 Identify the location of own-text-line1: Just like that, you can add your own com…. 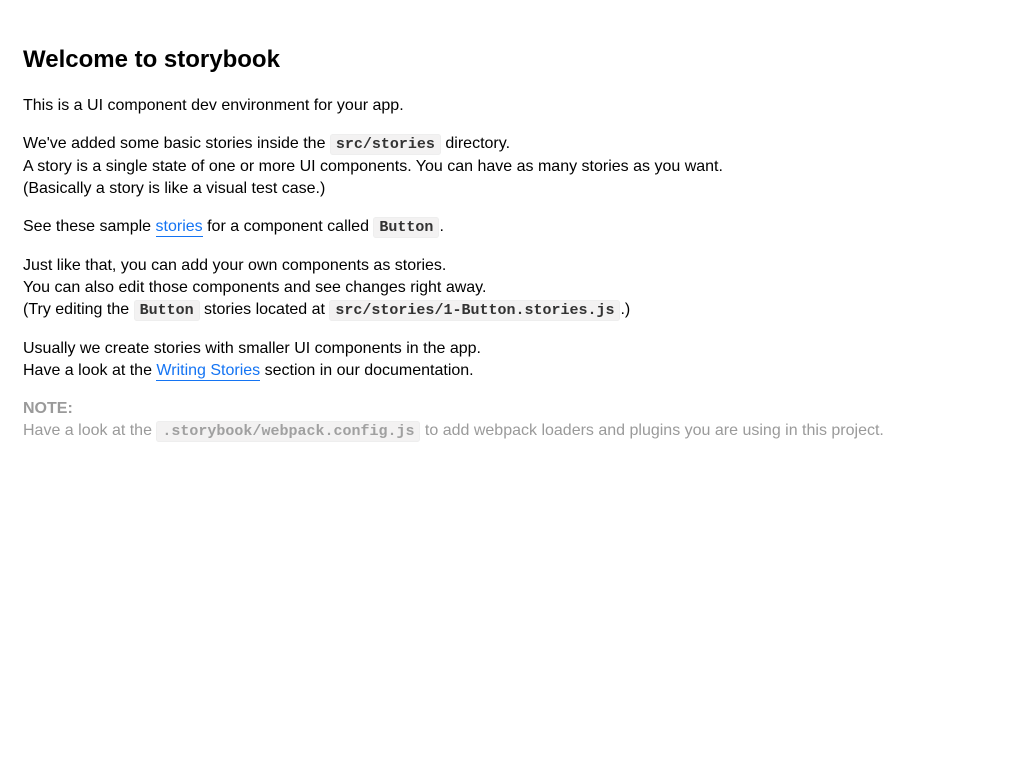
(235, 265).